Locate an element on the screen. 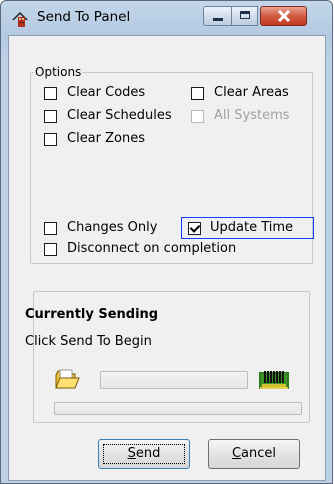  checkbox-label: Clear Codes is located at coordinates (106, 92).